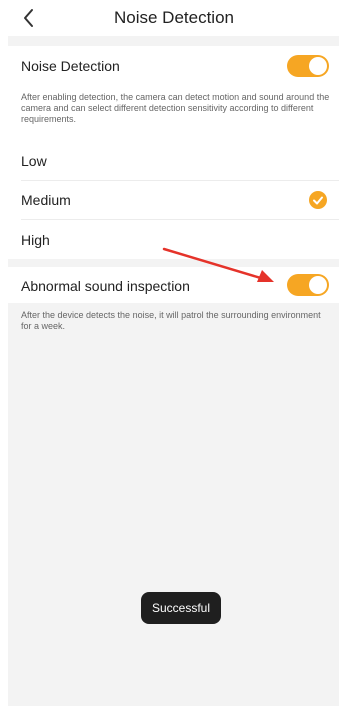 Image resolution: width=348 pixels, height=706 pixels. What do you see at coordinates (308, 66) in the screenshot?
I see `noise-detection-toggle` at bounding box center [308, 66].